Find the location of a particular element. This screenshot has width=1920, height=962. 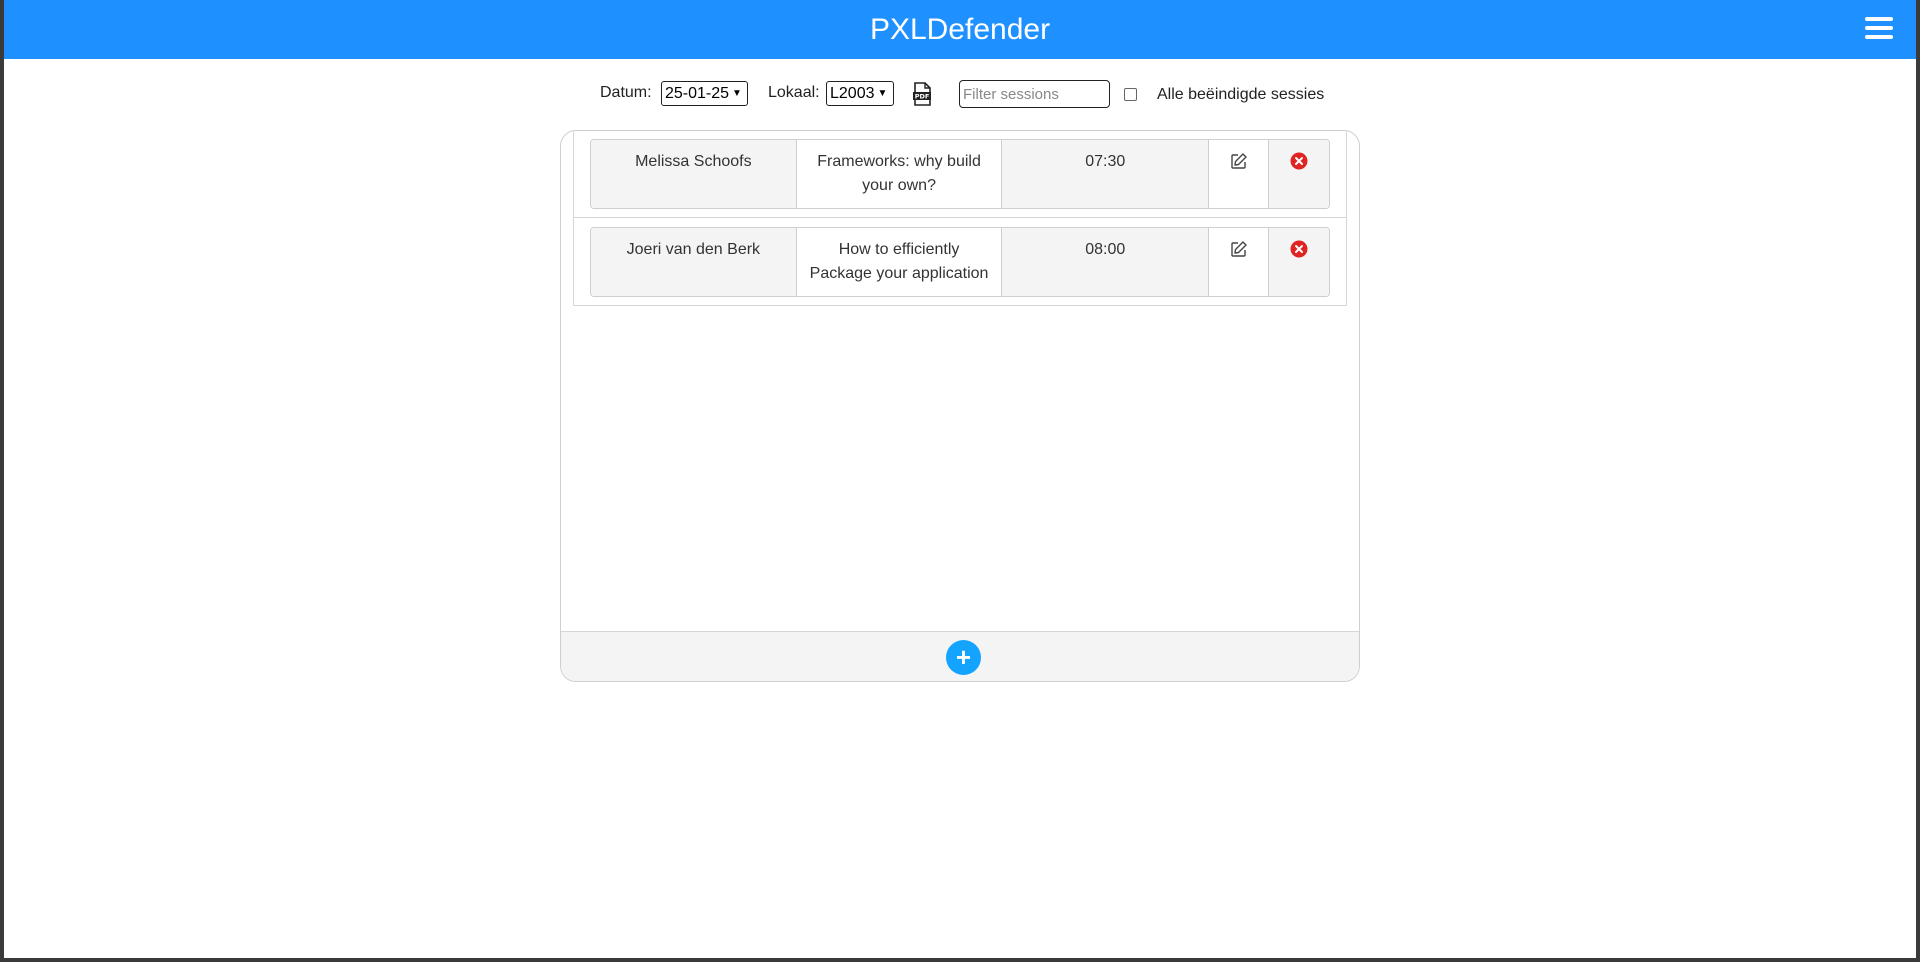

session-time: 08:00 is located at coordinates (1106, 262).